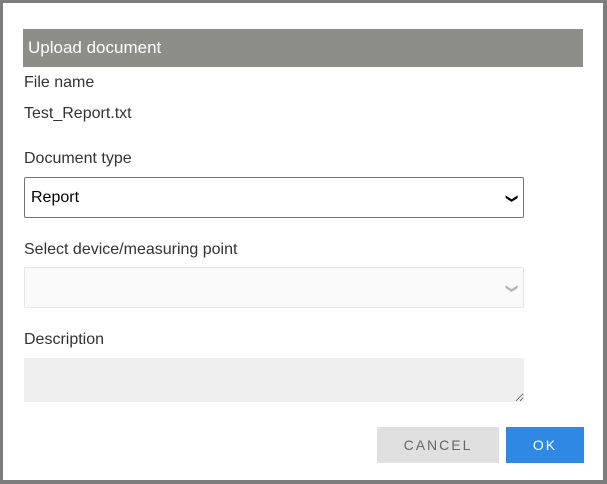  Describe the element at coordinates (545, 445) in the screenshot. I see `ok-button: OK` at that location.